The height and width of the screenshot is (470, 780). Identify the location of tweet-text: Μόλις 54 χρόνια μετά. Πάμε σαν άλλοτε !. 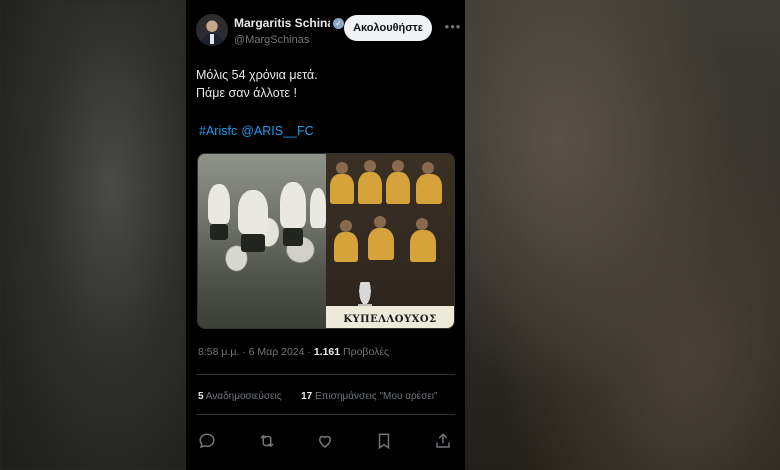
(257, 84).